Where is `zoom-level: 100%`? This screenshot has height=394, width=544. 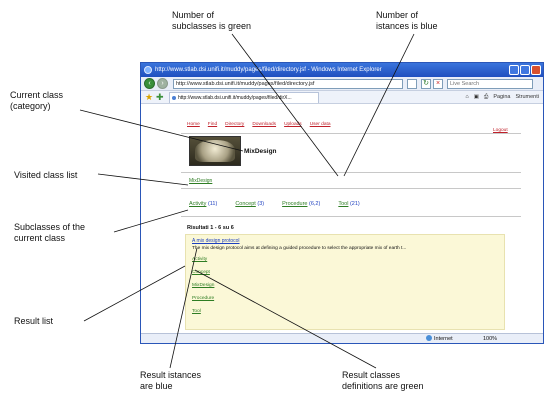
zoom-level: 100% is located at coordinates (490, 338).